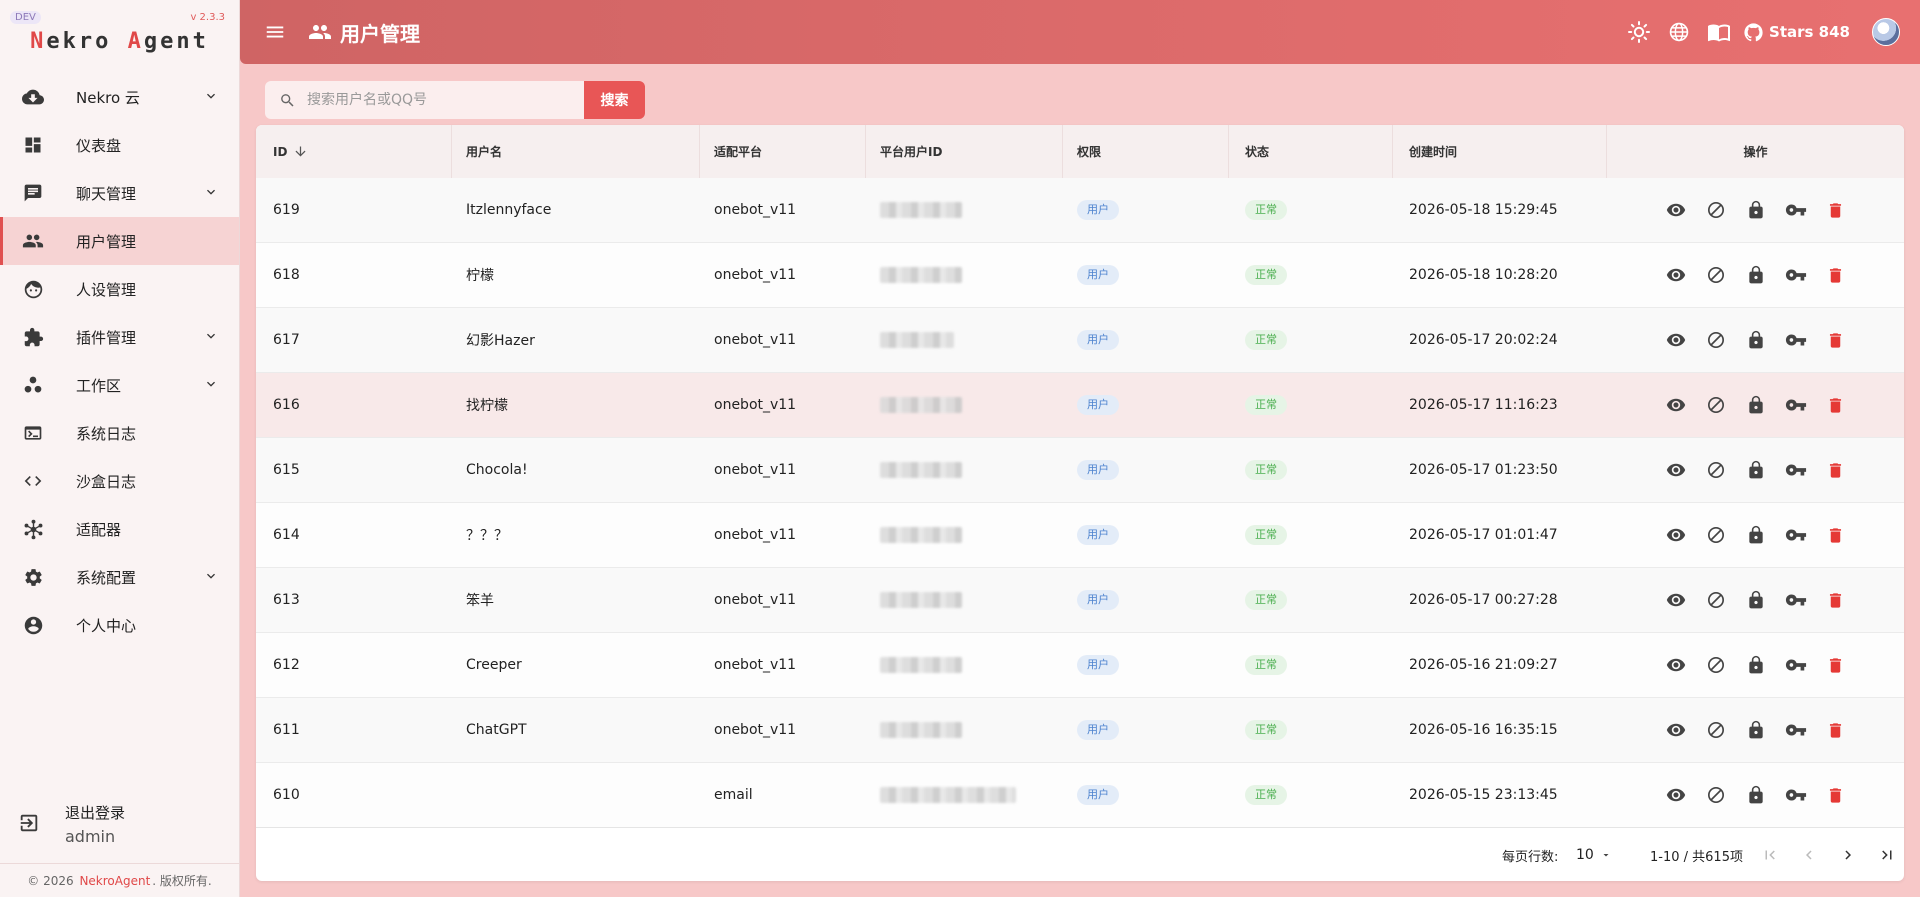  What do you see at coordinates (119, 193) in the screenshot?
I see `sidebar-item-chat: 聊天管理` at bounding box center [119, 193].